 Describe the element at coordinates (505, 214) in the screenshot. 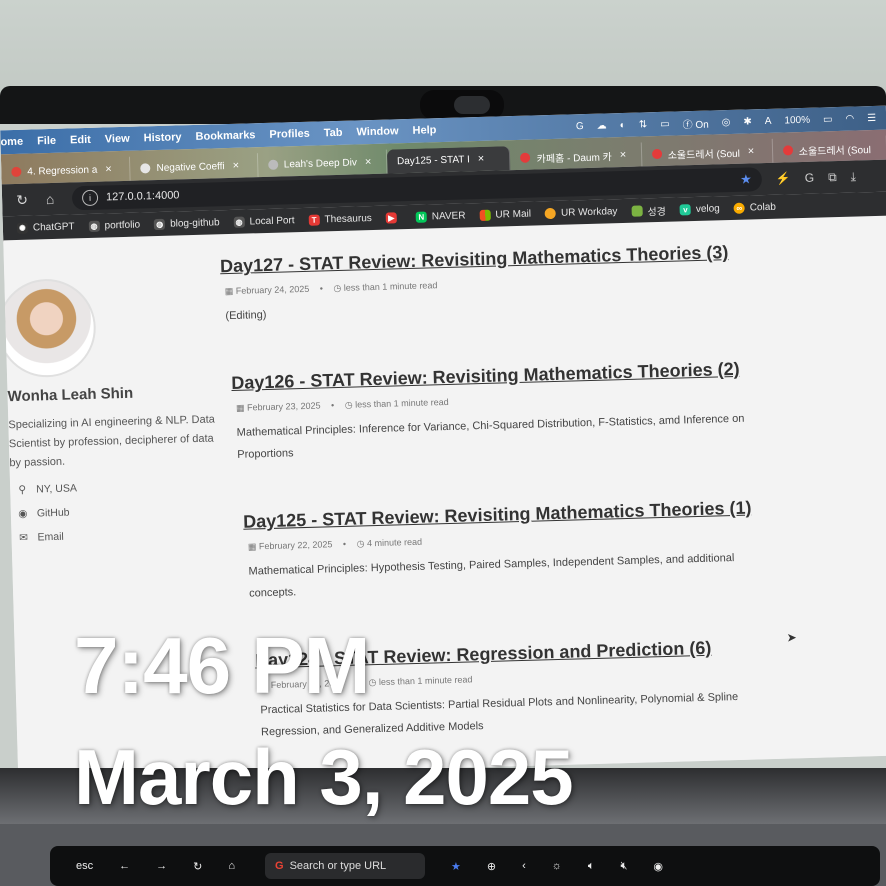

I see `bookmark-ur-mail: UR Mail` at that location.